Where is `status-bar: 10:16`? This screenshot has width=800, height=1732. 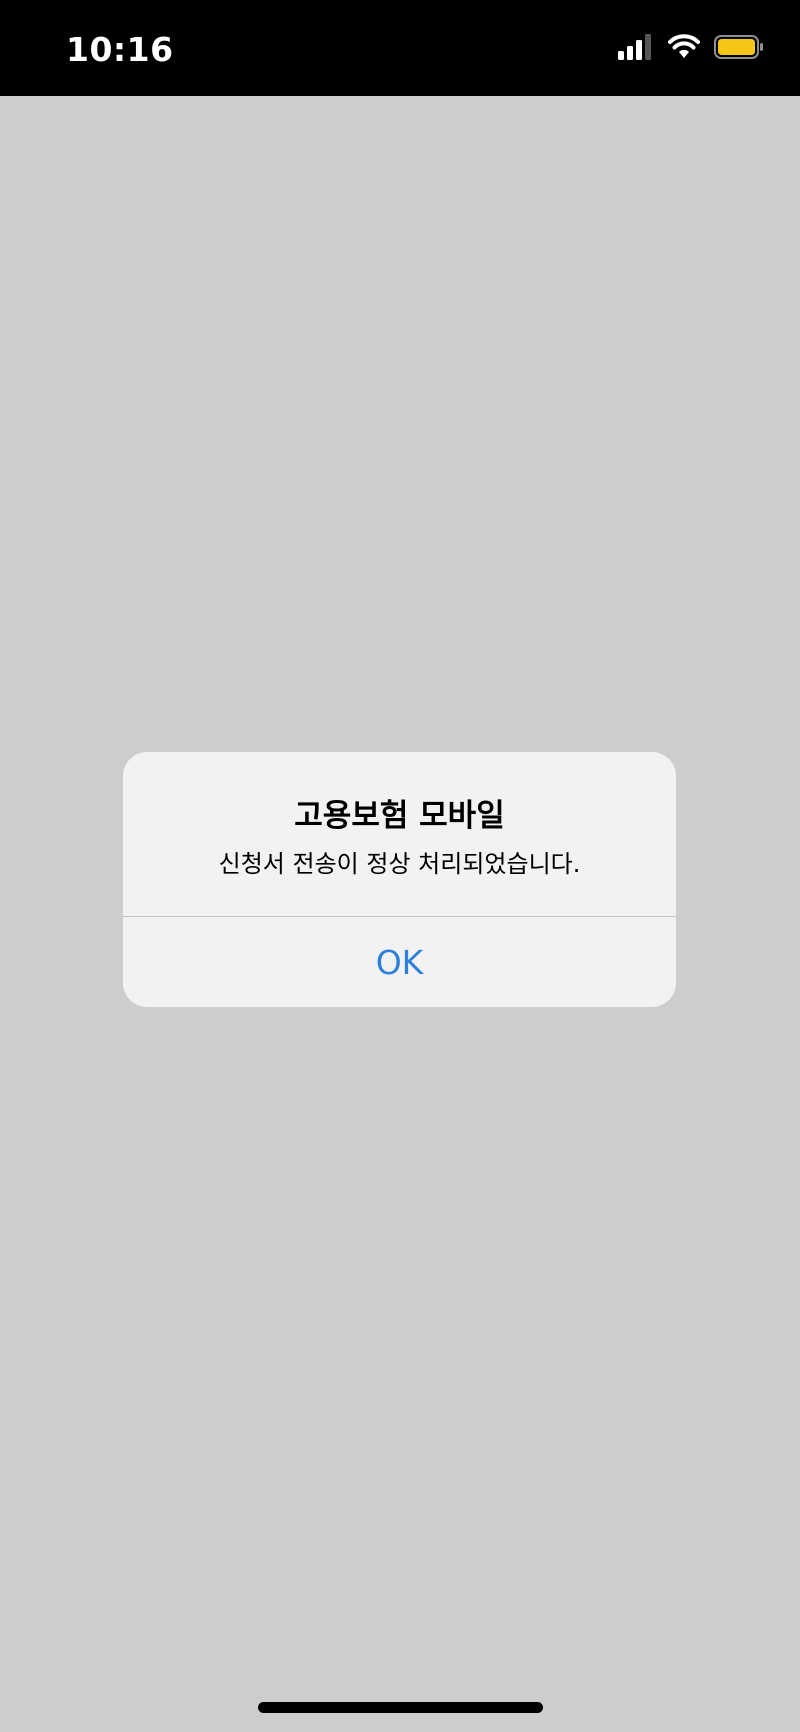 status-bar: 10:16 is located at coordinates (400, 48).